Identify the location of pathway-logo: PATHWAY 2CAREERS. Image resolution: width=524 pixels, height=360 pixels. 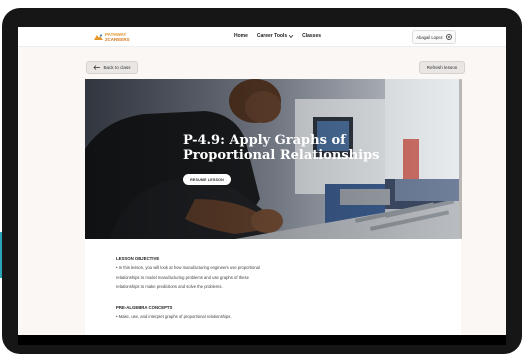
(112, 37).